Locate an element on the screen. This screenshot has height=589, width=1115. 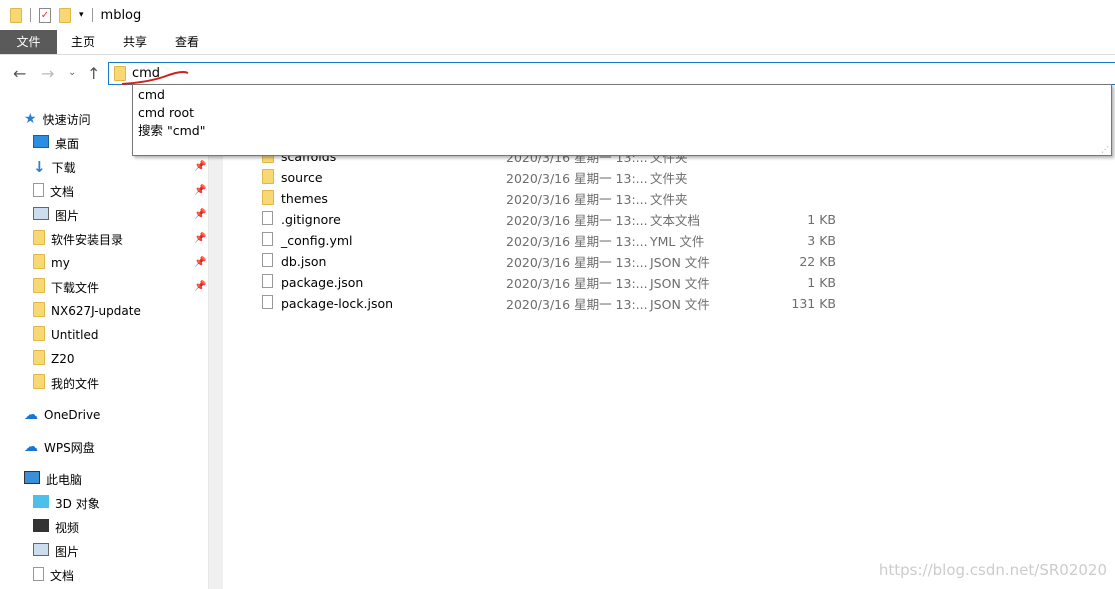
computer-icon is located at coordinates (32, 479).